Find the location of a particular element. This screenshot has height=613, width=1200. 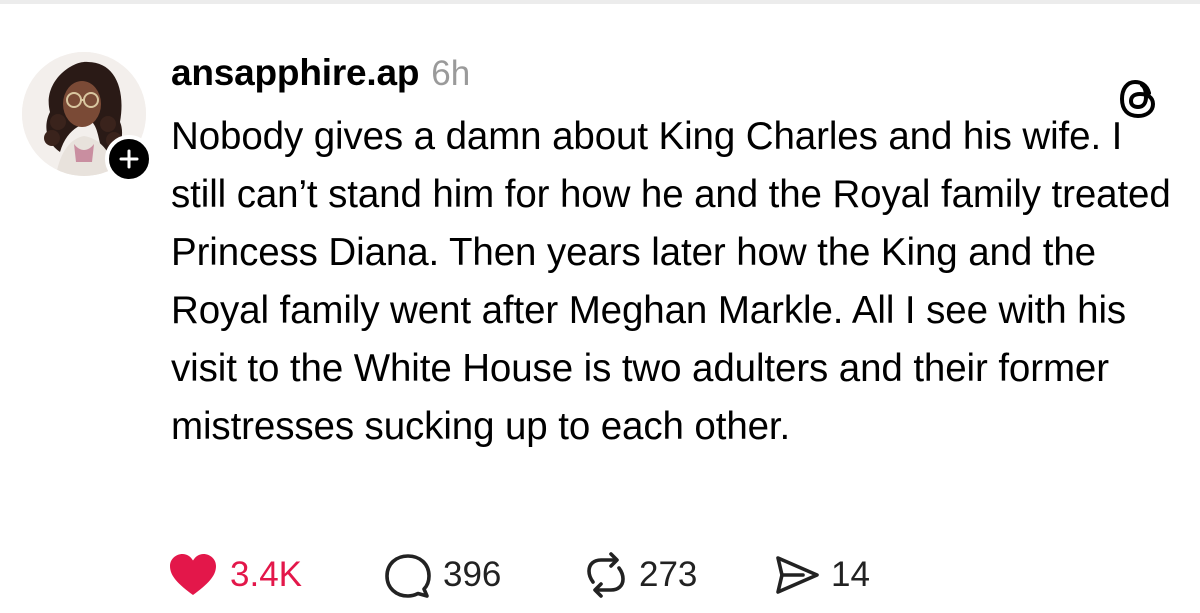

reply-count: 396 is located at coordinates (472, 574).